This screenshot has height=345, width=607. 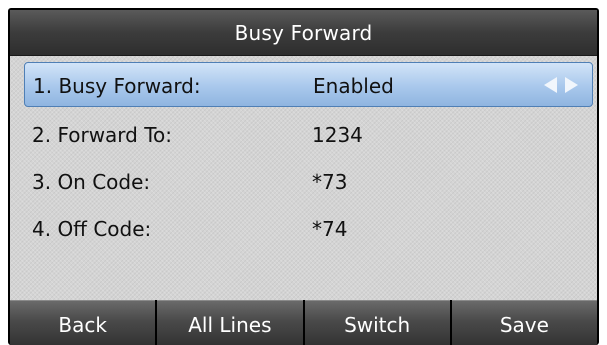 I want to click on save-button: Save, so click(x=524, y=322).